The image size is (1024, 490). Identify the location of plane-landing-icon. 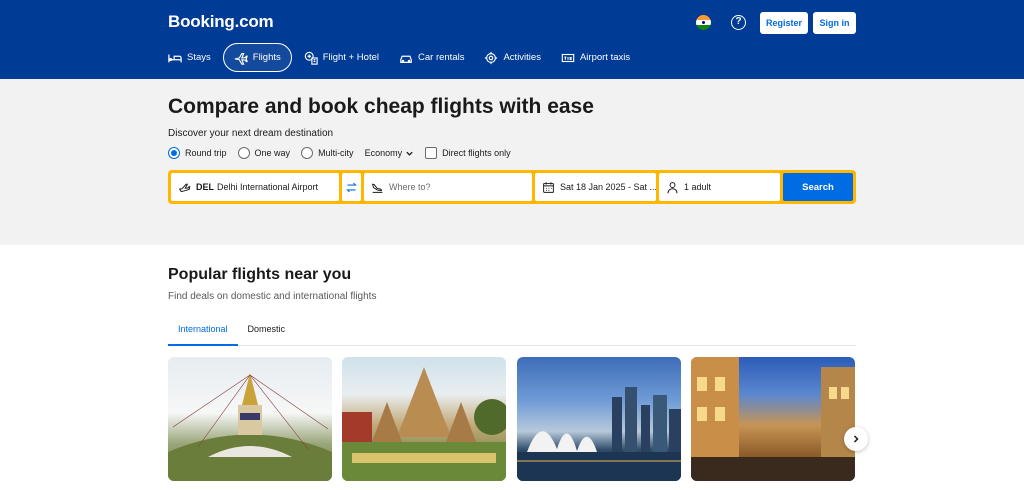
(377, 188).